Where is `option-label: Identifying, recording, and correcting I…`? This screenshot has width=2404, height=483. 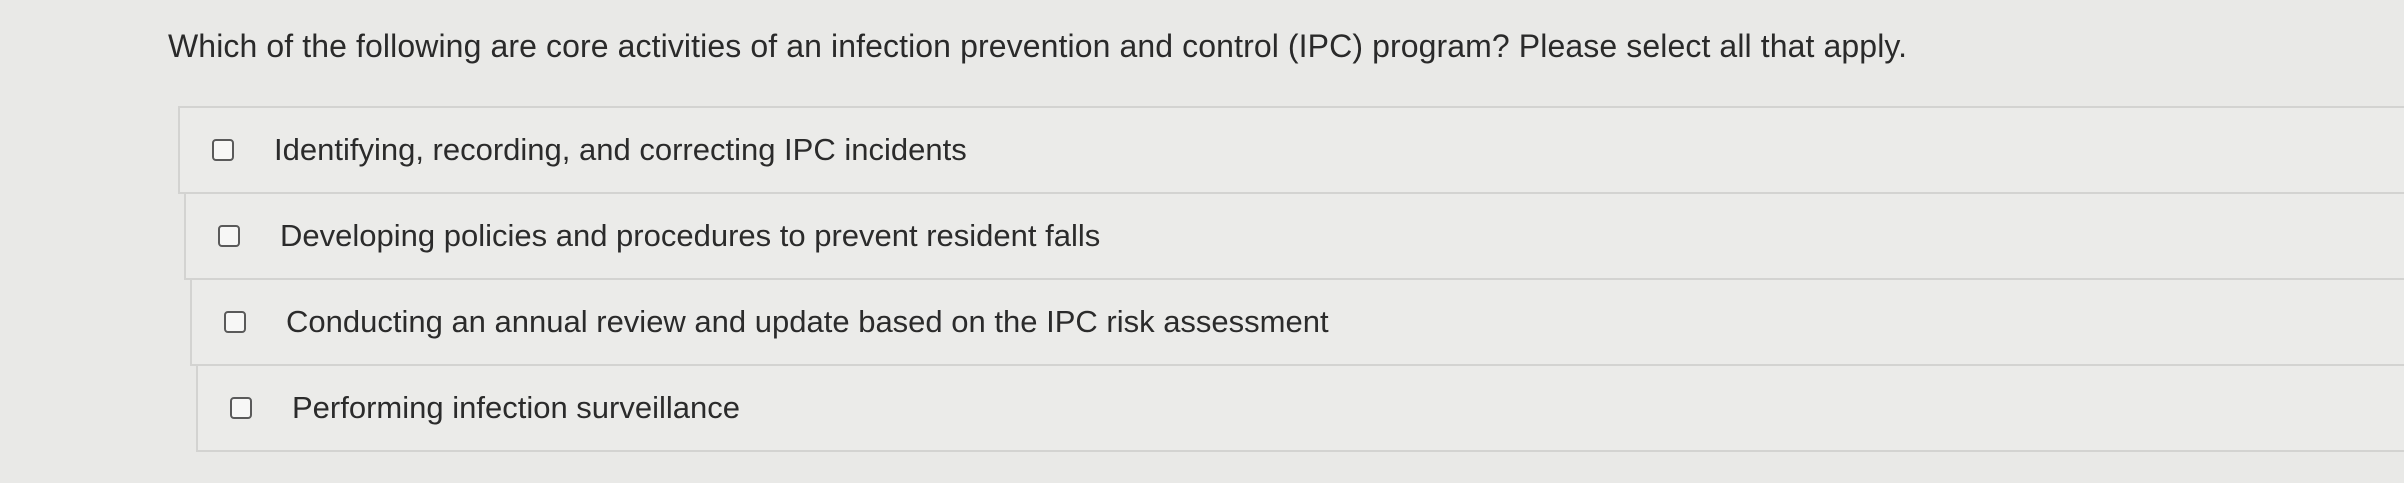
option-label: Identifying, recording, and correcting I… is located at coordinates (620, 149).